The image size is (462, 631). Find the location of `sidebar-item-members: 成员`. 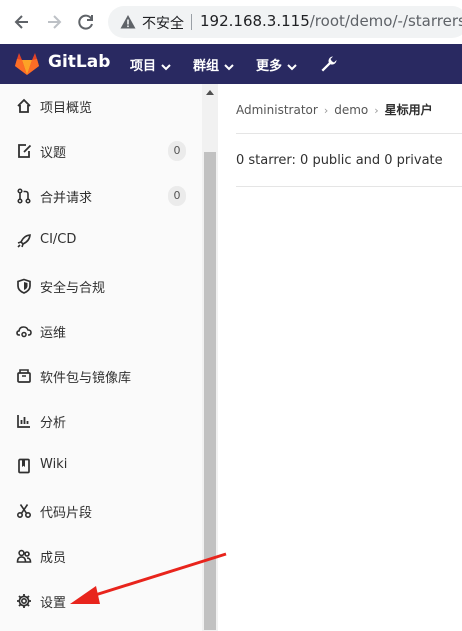

sidebar-item-members: 成员 is located at coordinates (101, 556).